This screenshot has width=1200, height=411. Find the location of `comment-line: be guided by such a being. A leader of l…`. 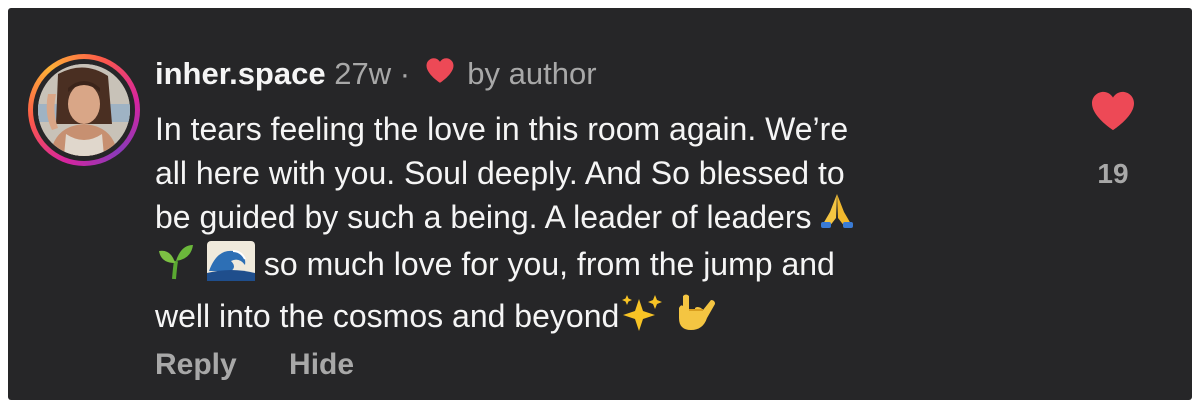

comment-line: be guided by such a being. A leader of l… is located at coordinates (483, 217).